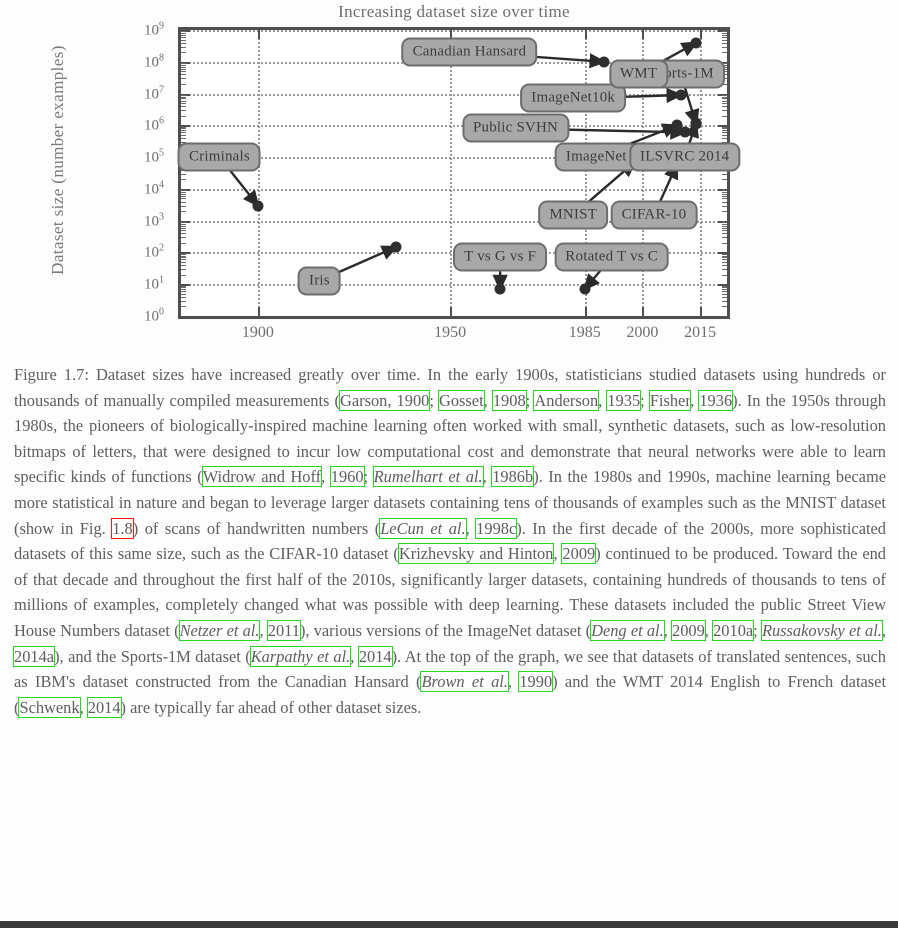 The width and height of the screenshot is (898, 928). What do you see at coordinates (219, 630) in the screenshot?
I see `citation-link: Netzer et al.` at bounding box center [219, 630].